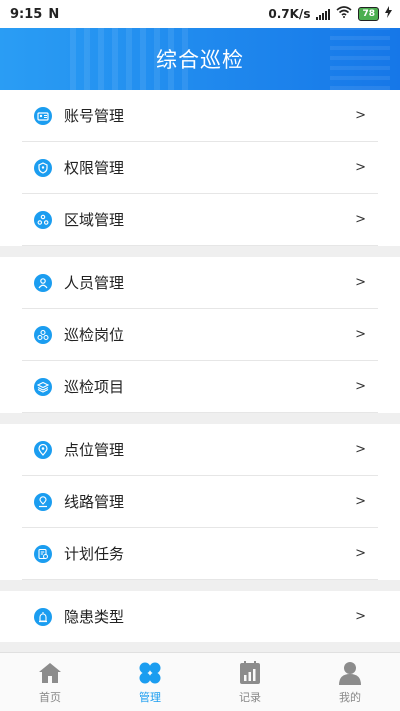 Image resolution: width=400 pixels, height=711 pixels. I want to click on post-icon, so click(43, 334).